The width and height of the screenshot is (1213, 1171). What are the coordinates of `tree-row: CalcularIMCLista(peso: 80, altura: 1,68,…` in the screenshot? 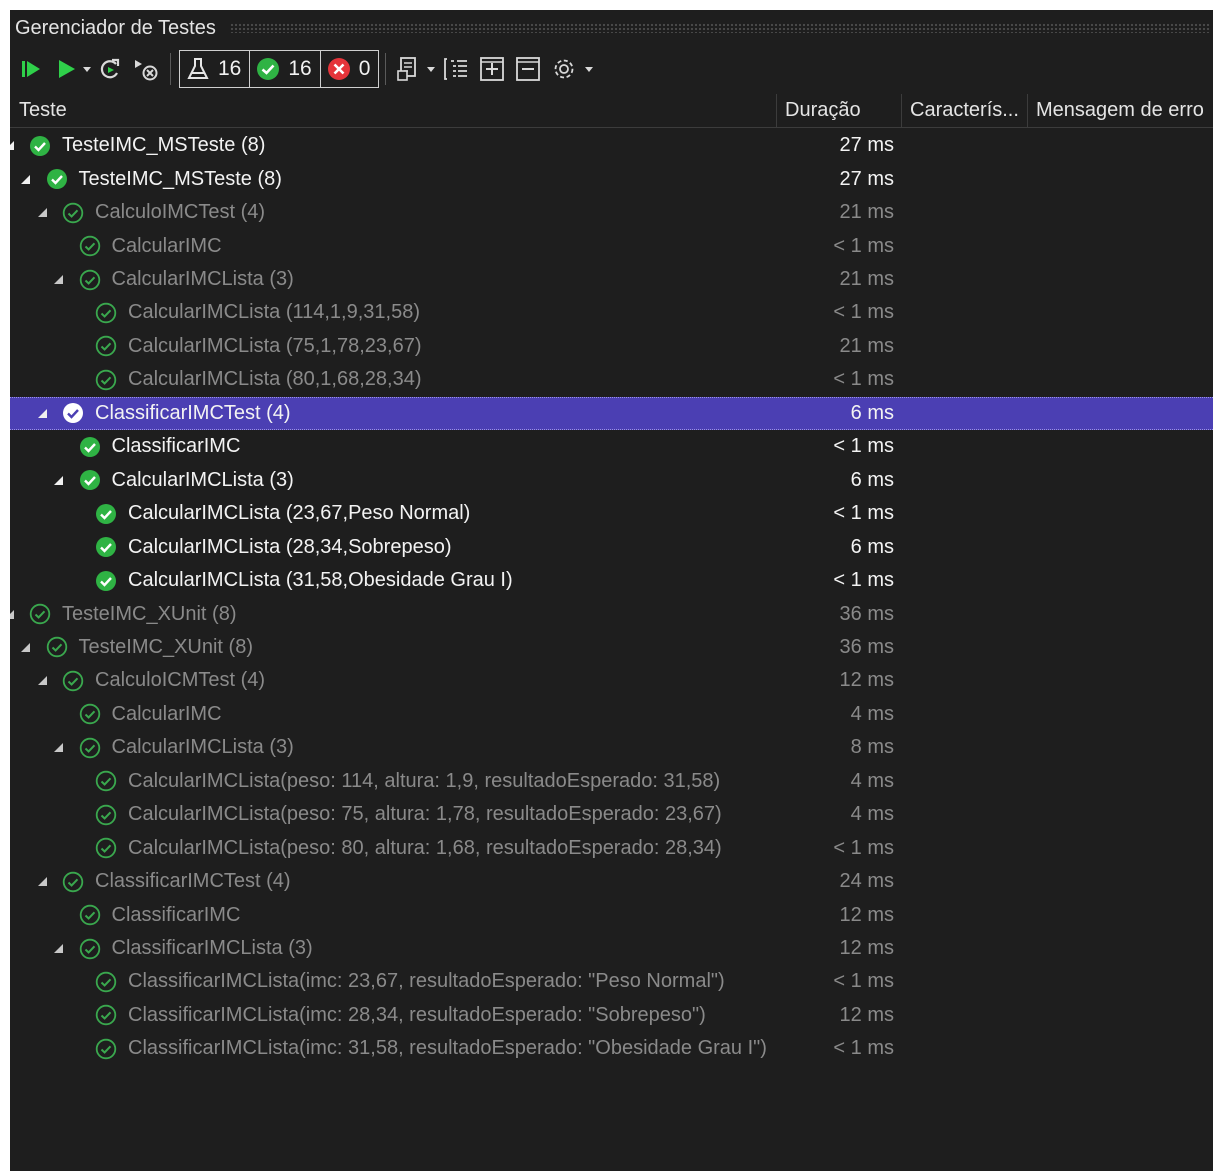 It's located at (611, 847).